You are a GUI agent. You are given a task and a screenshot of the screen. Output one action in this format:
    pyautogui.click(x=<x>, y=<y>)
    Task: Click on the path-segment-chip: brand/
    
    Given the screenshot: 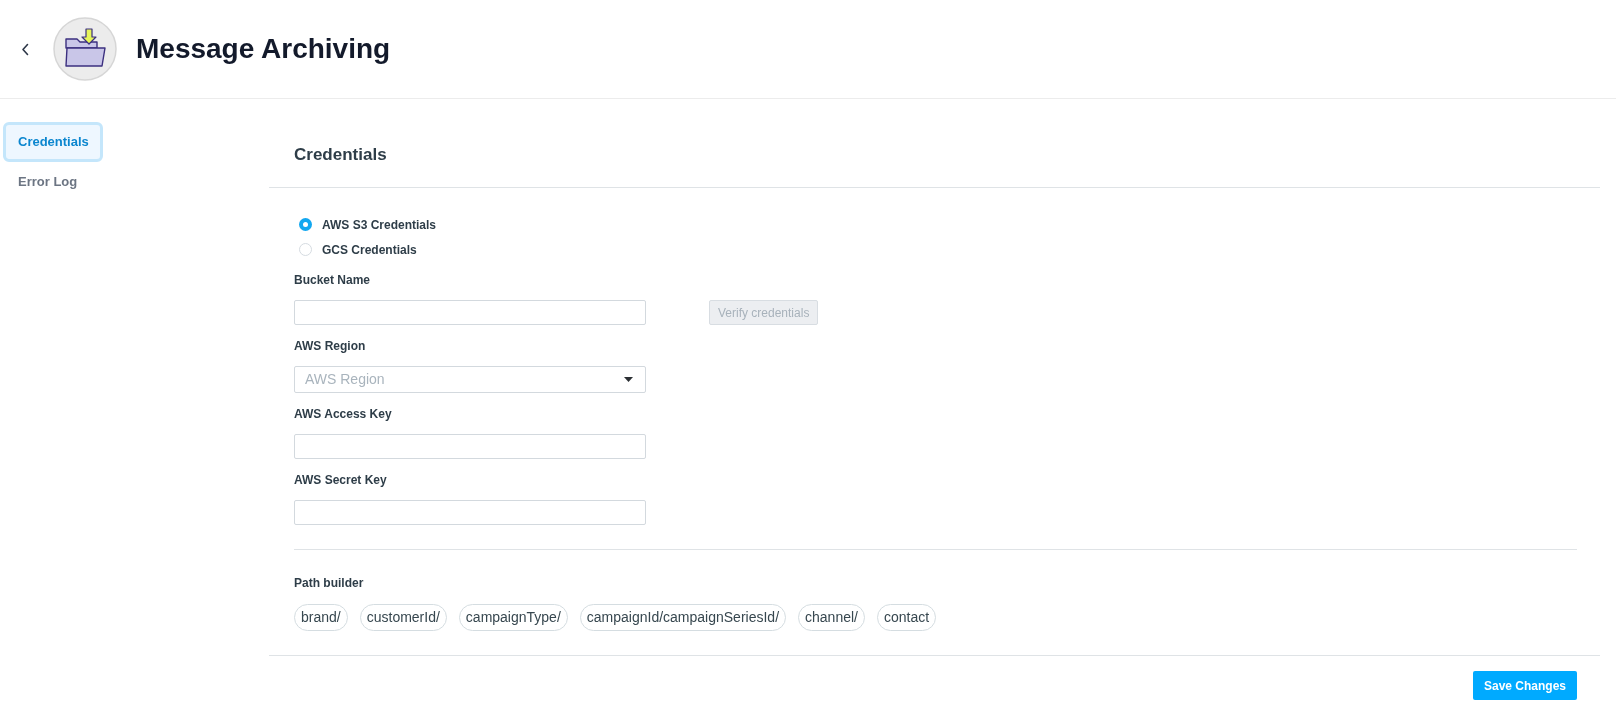 What is the action you would take?
    pyautogui.click(x=321, y=617)
    